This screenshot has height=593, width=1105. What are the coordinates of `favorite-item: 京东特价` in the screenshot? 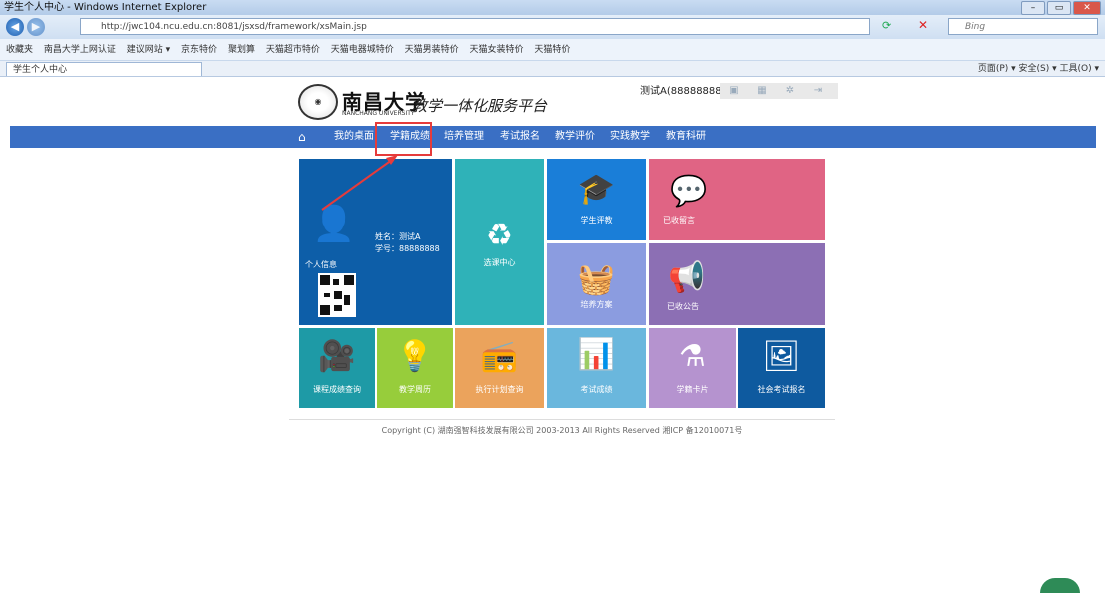 It's located at (199, 50).